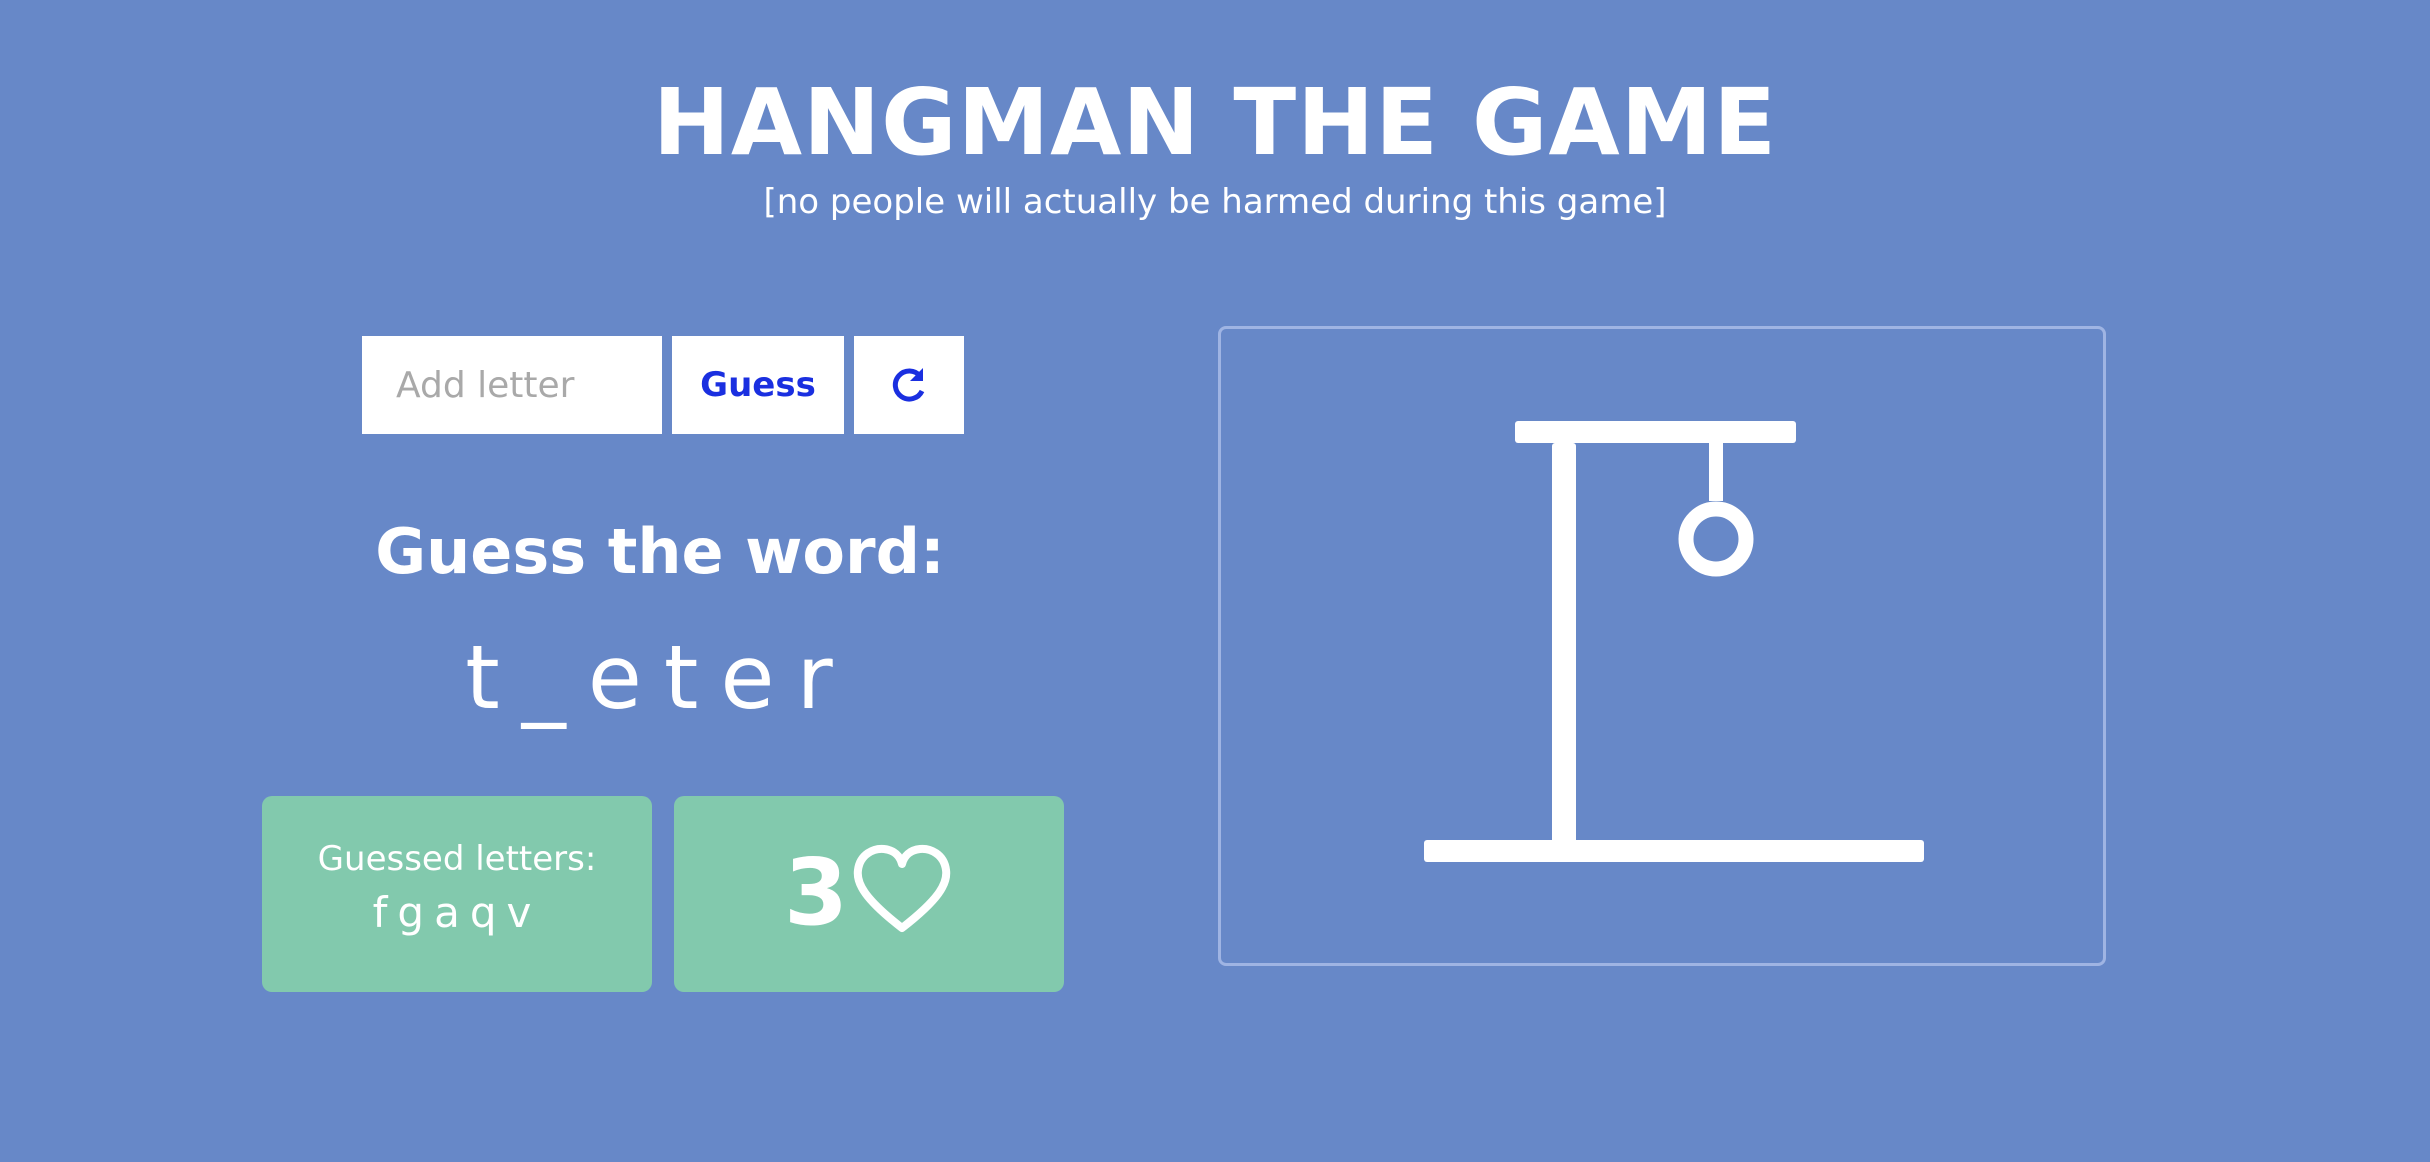  I want to click on guessed-letters-panel: Guessed letters: fgaqv, so click(457, 894).